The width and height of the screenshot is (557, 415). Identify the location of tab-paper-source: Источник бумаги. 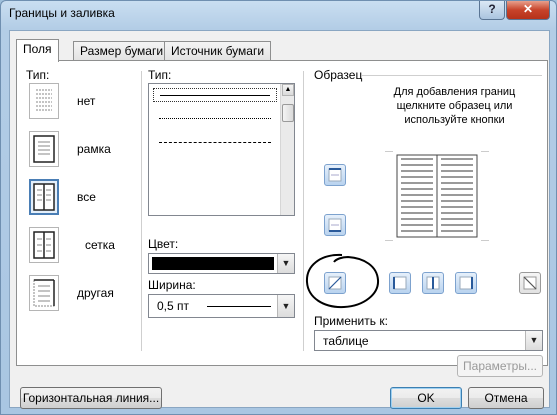
(218, 51).